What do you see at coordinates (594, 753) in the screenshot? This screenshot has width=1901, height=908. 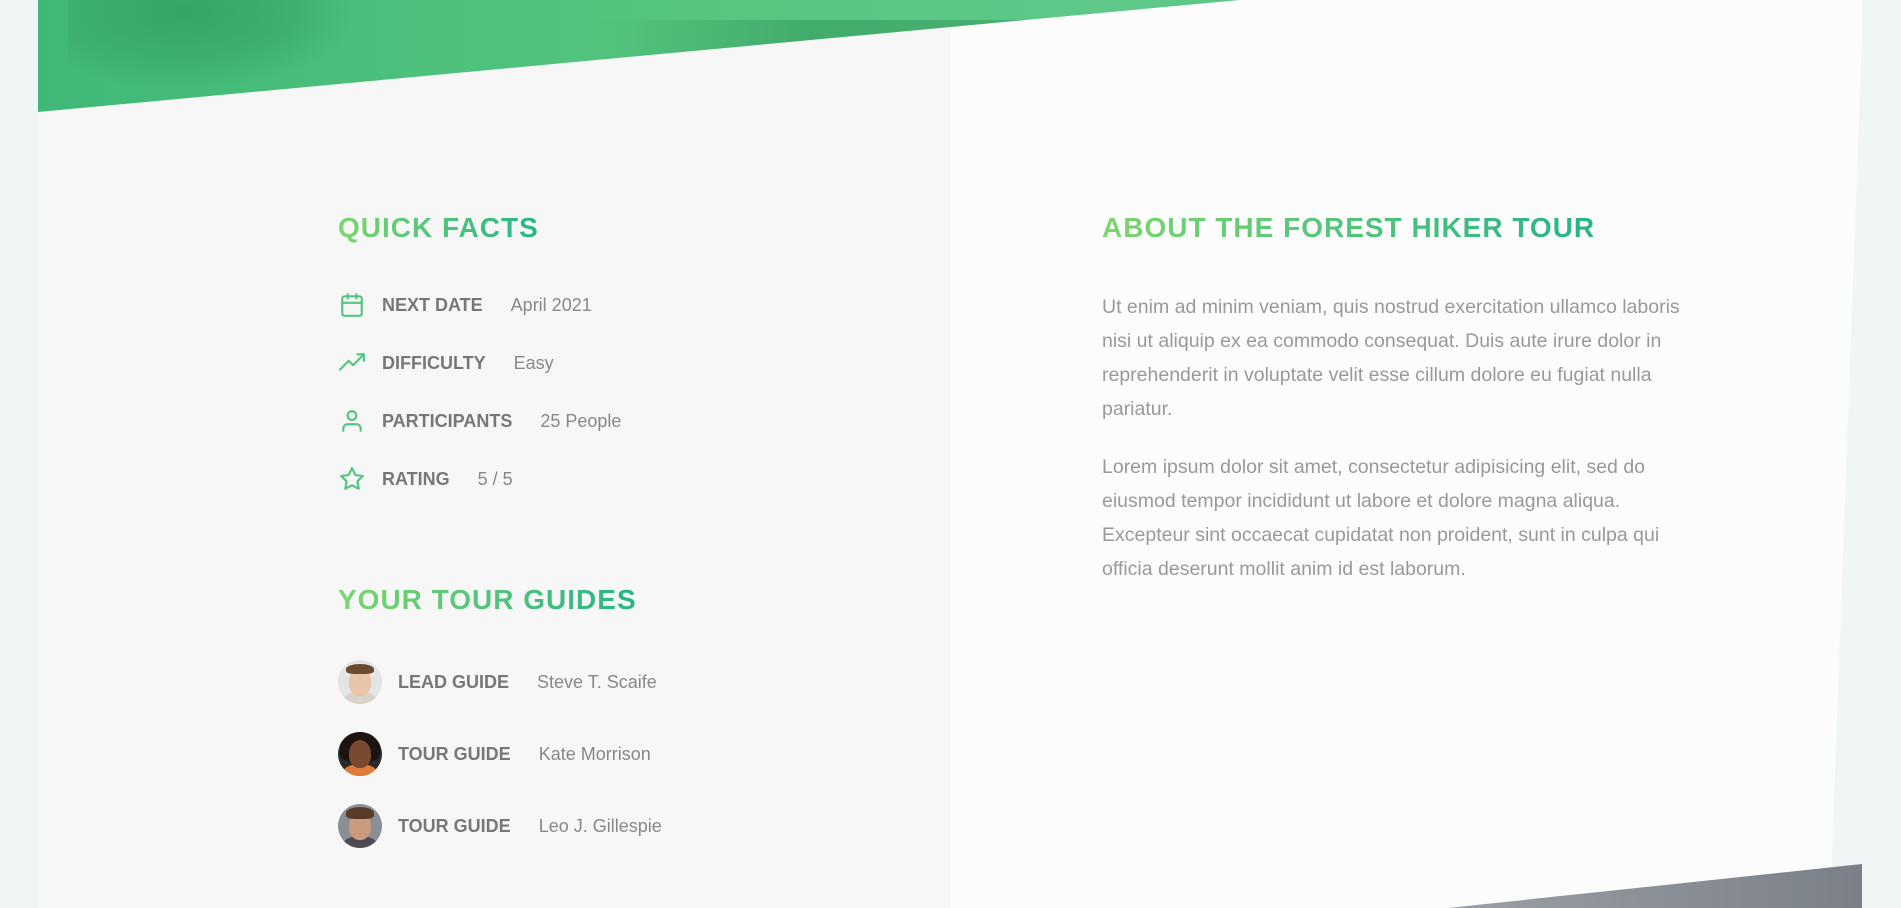 I see `guide-name: Kate Morrison` at bounding box center [594, 753].